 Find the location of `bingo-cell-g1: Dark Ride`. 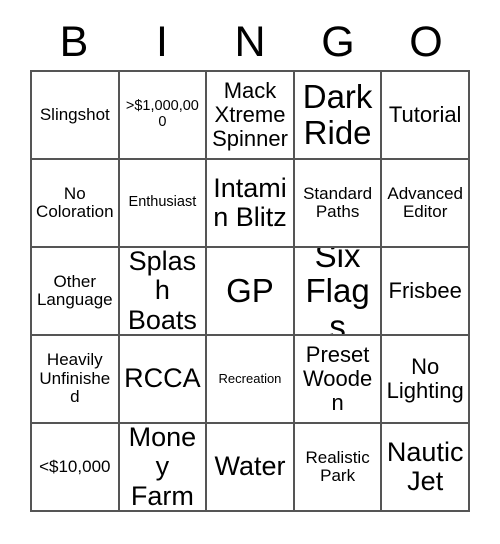

bingo-cell-g1: Dark Ride is located at coordinates (338, 116).